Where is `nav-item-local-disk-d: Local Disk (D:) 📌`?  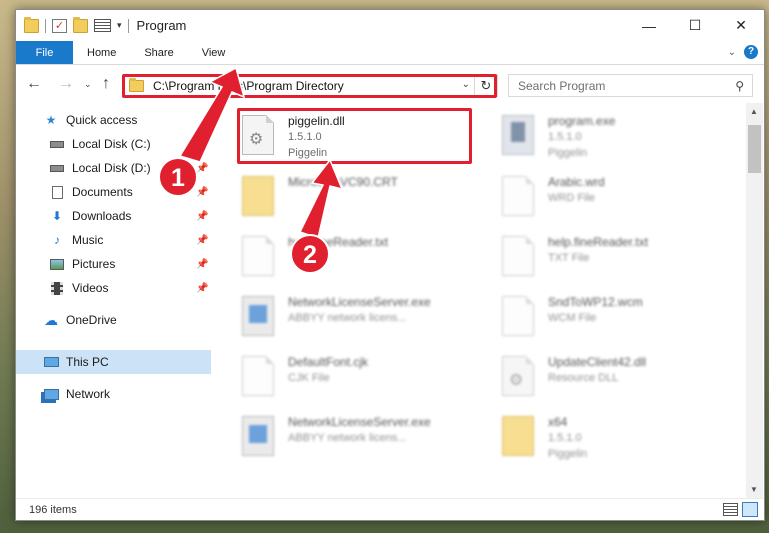 nav-item-local-disk-d: Local Disk (D:) 📌 is located at coordinates (113, 168).